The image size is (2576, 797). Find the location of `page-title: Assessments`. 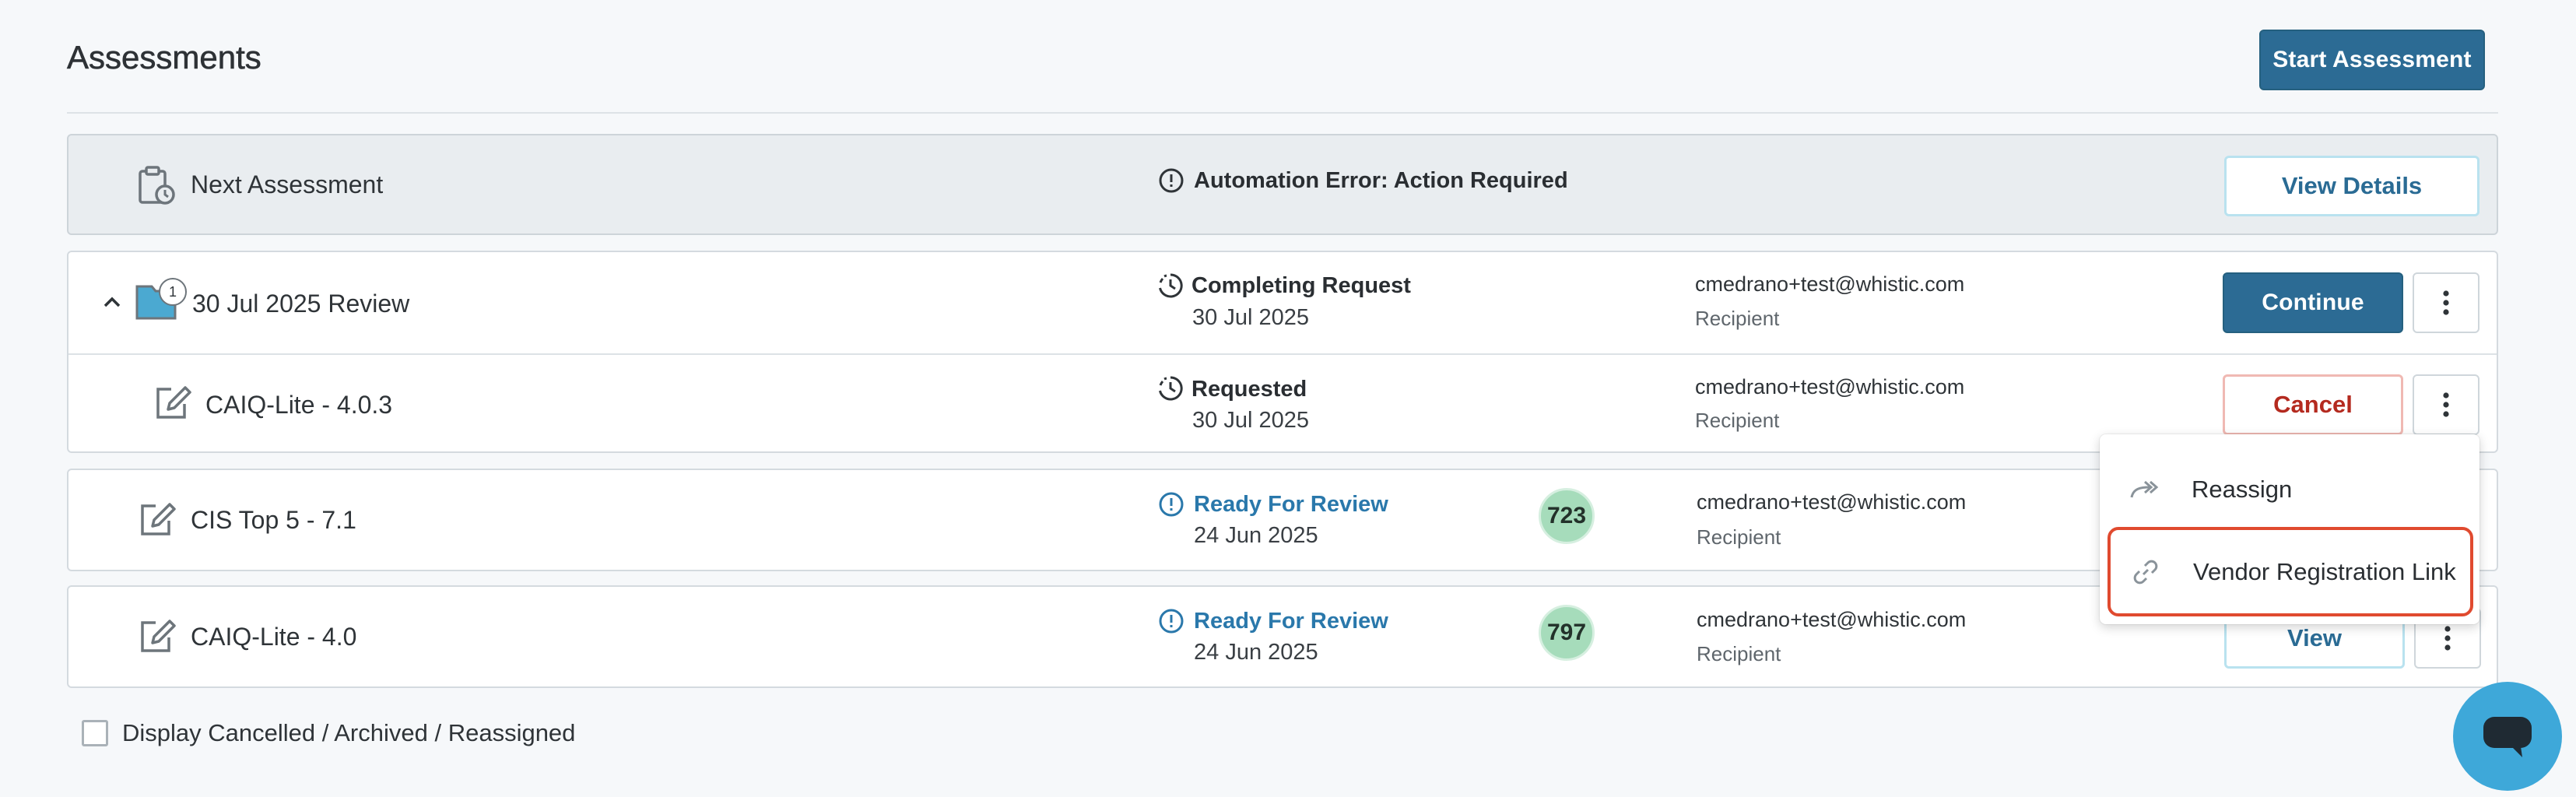

page-title: Assessments is located at coordinates (164, 57).